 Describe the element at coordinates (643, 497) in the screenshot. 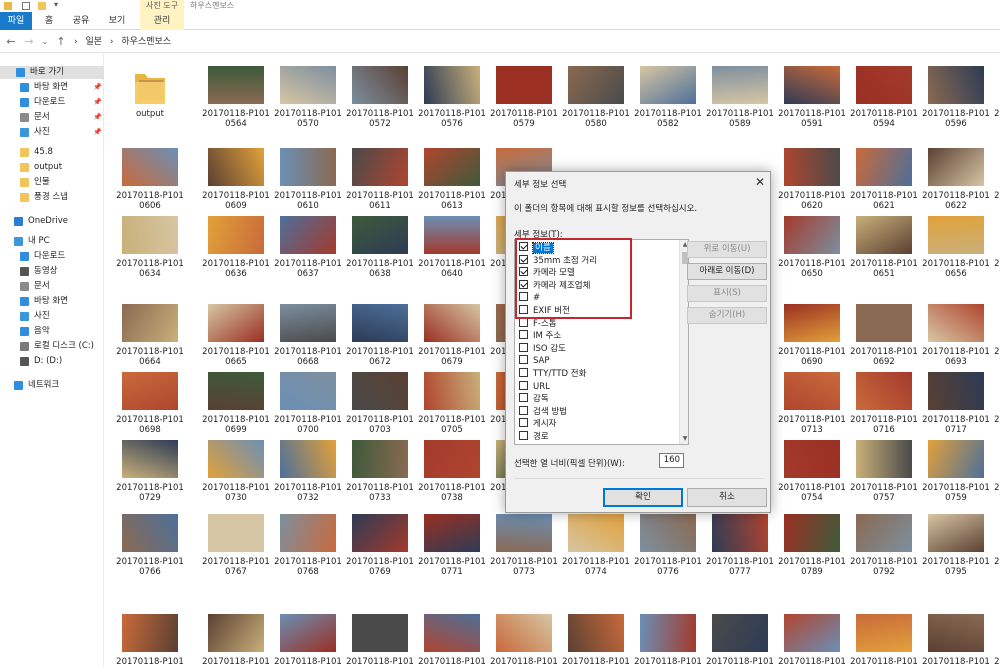

I see `ok-button: 확인` at that location.